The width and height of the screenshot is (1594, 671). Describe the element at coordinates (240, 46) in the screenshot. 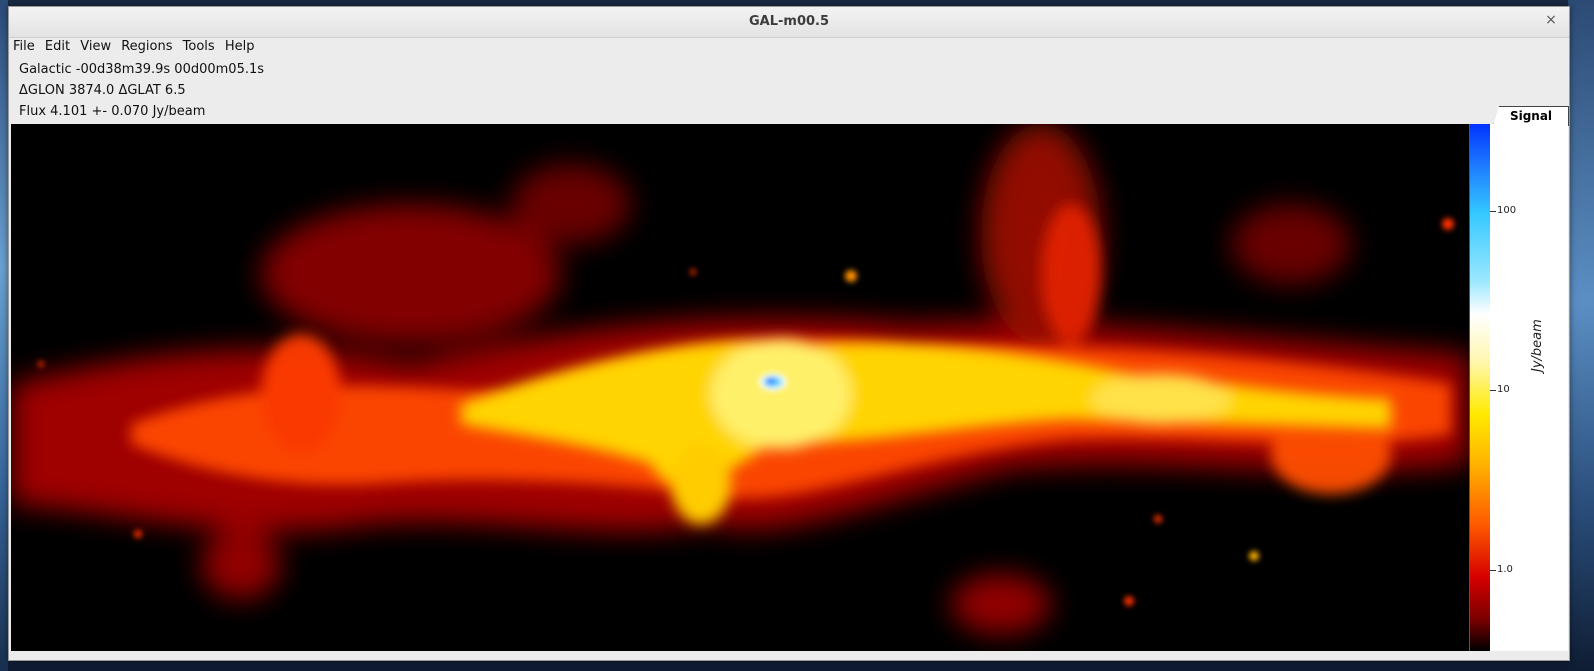

I see `menu-help: Help` at that location.